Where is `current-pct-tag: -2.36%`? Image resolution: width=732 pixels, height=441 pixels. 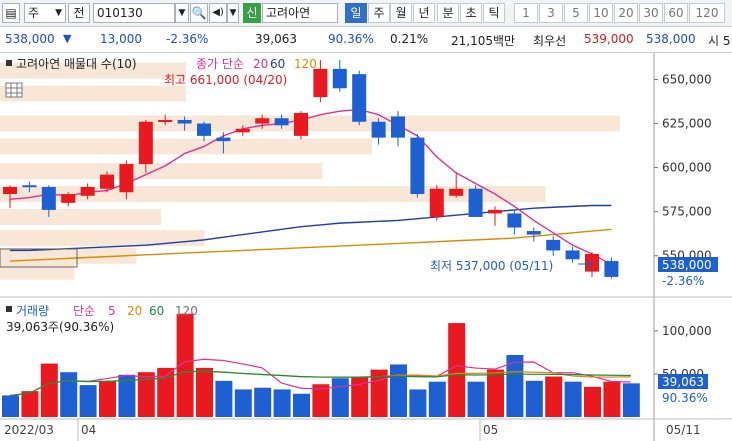 current-pct-tag: -2.36% is located at coordinates (683, 281).